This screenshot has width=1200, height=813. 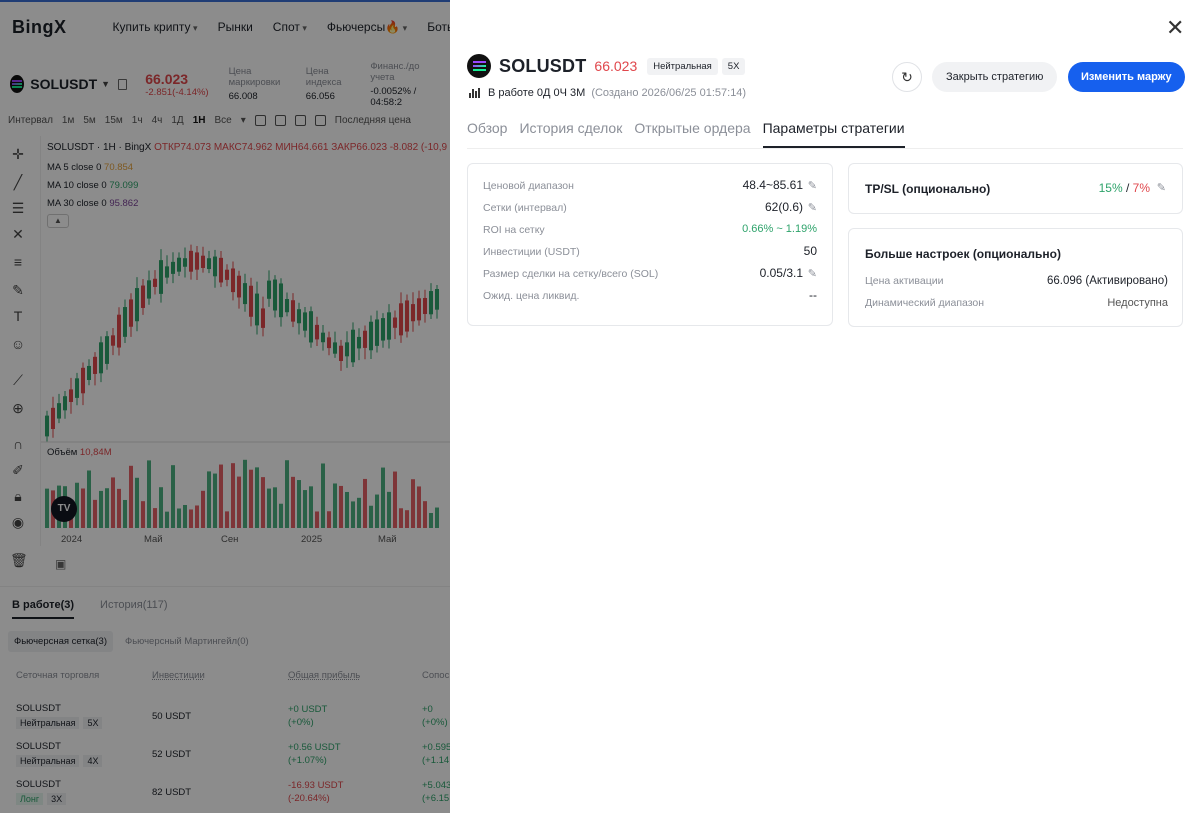 I want to click on param-grids: Сетки (интервал) 62(0.6) ✎, so click(x=650, y=211).